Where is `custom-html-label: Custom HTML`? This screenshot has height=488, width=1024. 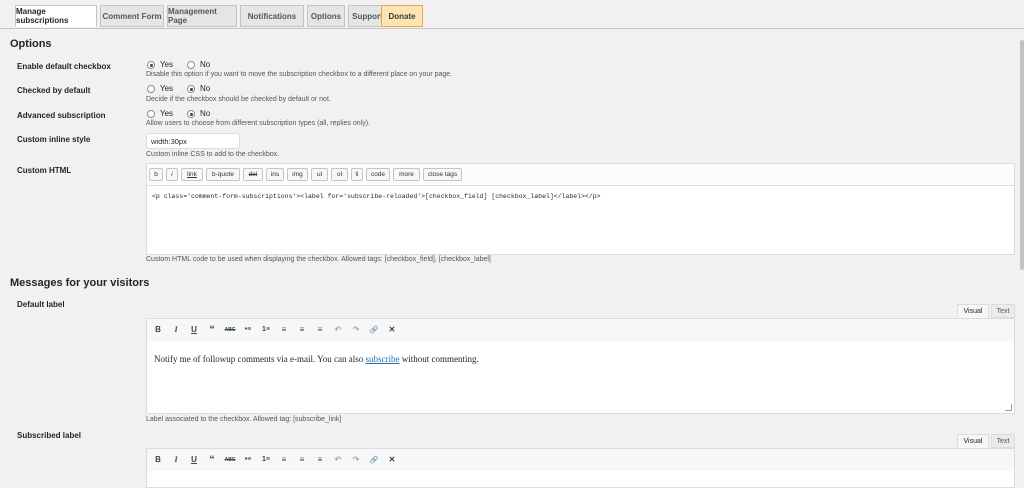
custom-html-label: Custom HTML is located at coordinates (44, 170).